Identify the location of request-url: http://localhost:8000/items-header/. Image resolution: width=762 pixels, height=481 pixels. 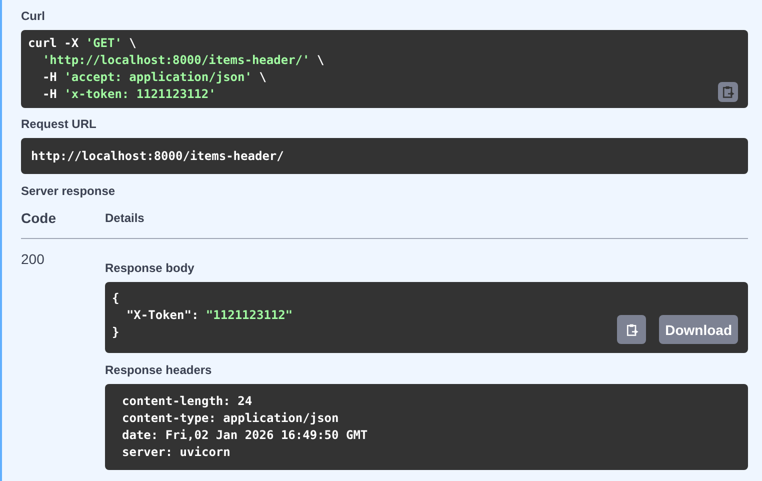
(384, 156).